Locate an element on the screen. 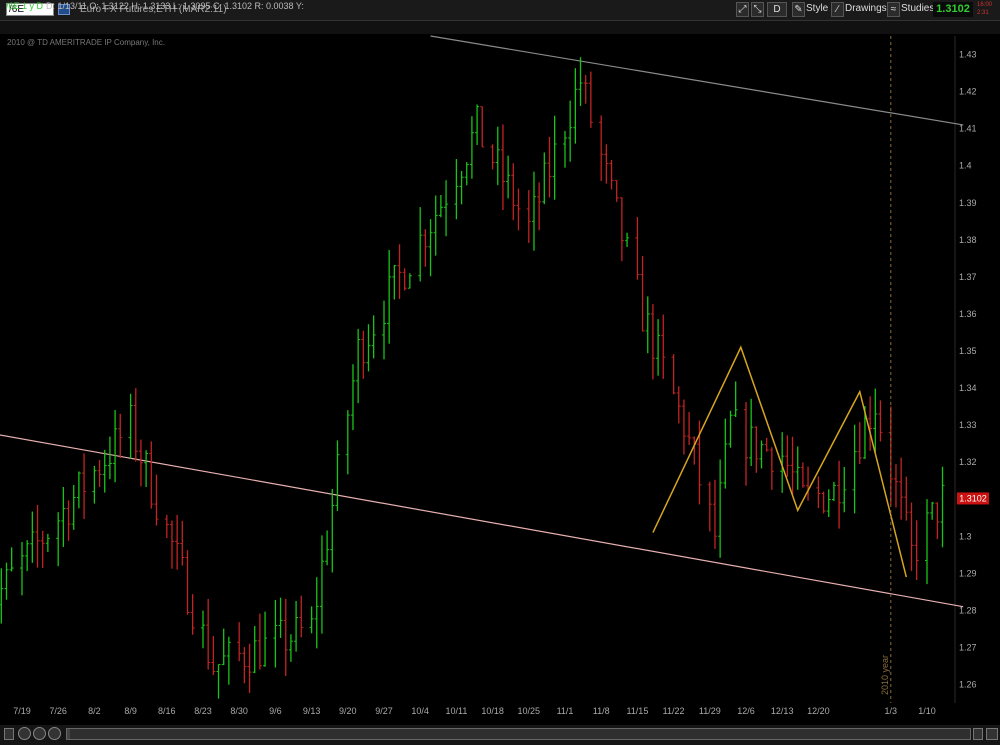 This screenshot has height=745, width=1000. date-tick-label: 9/13 is located at coordinates (312, 711).